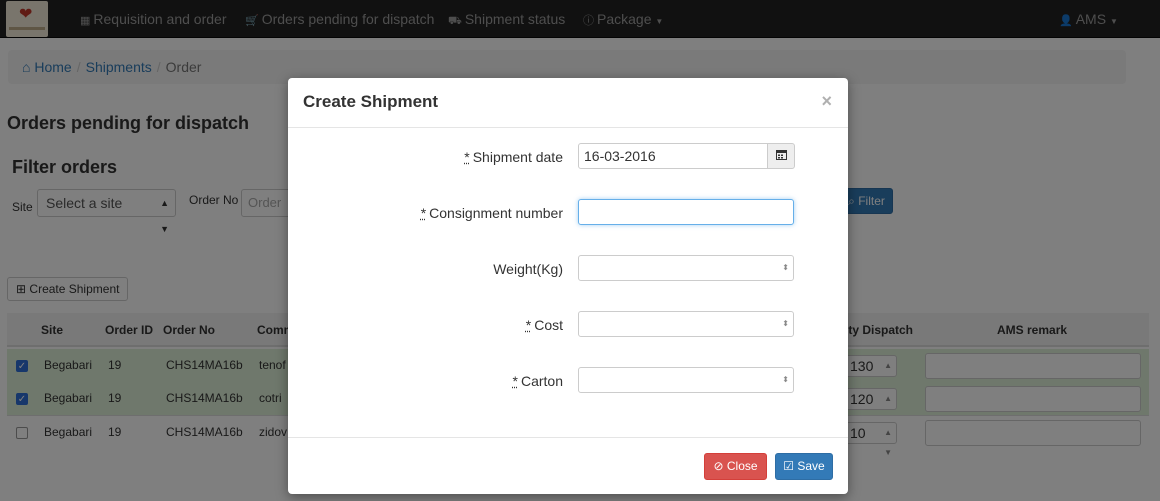  What do you see at coordinates (371, 101) in the screenshot?
I see `modal-title: Create Shipment` at bounding box center [371, 101].